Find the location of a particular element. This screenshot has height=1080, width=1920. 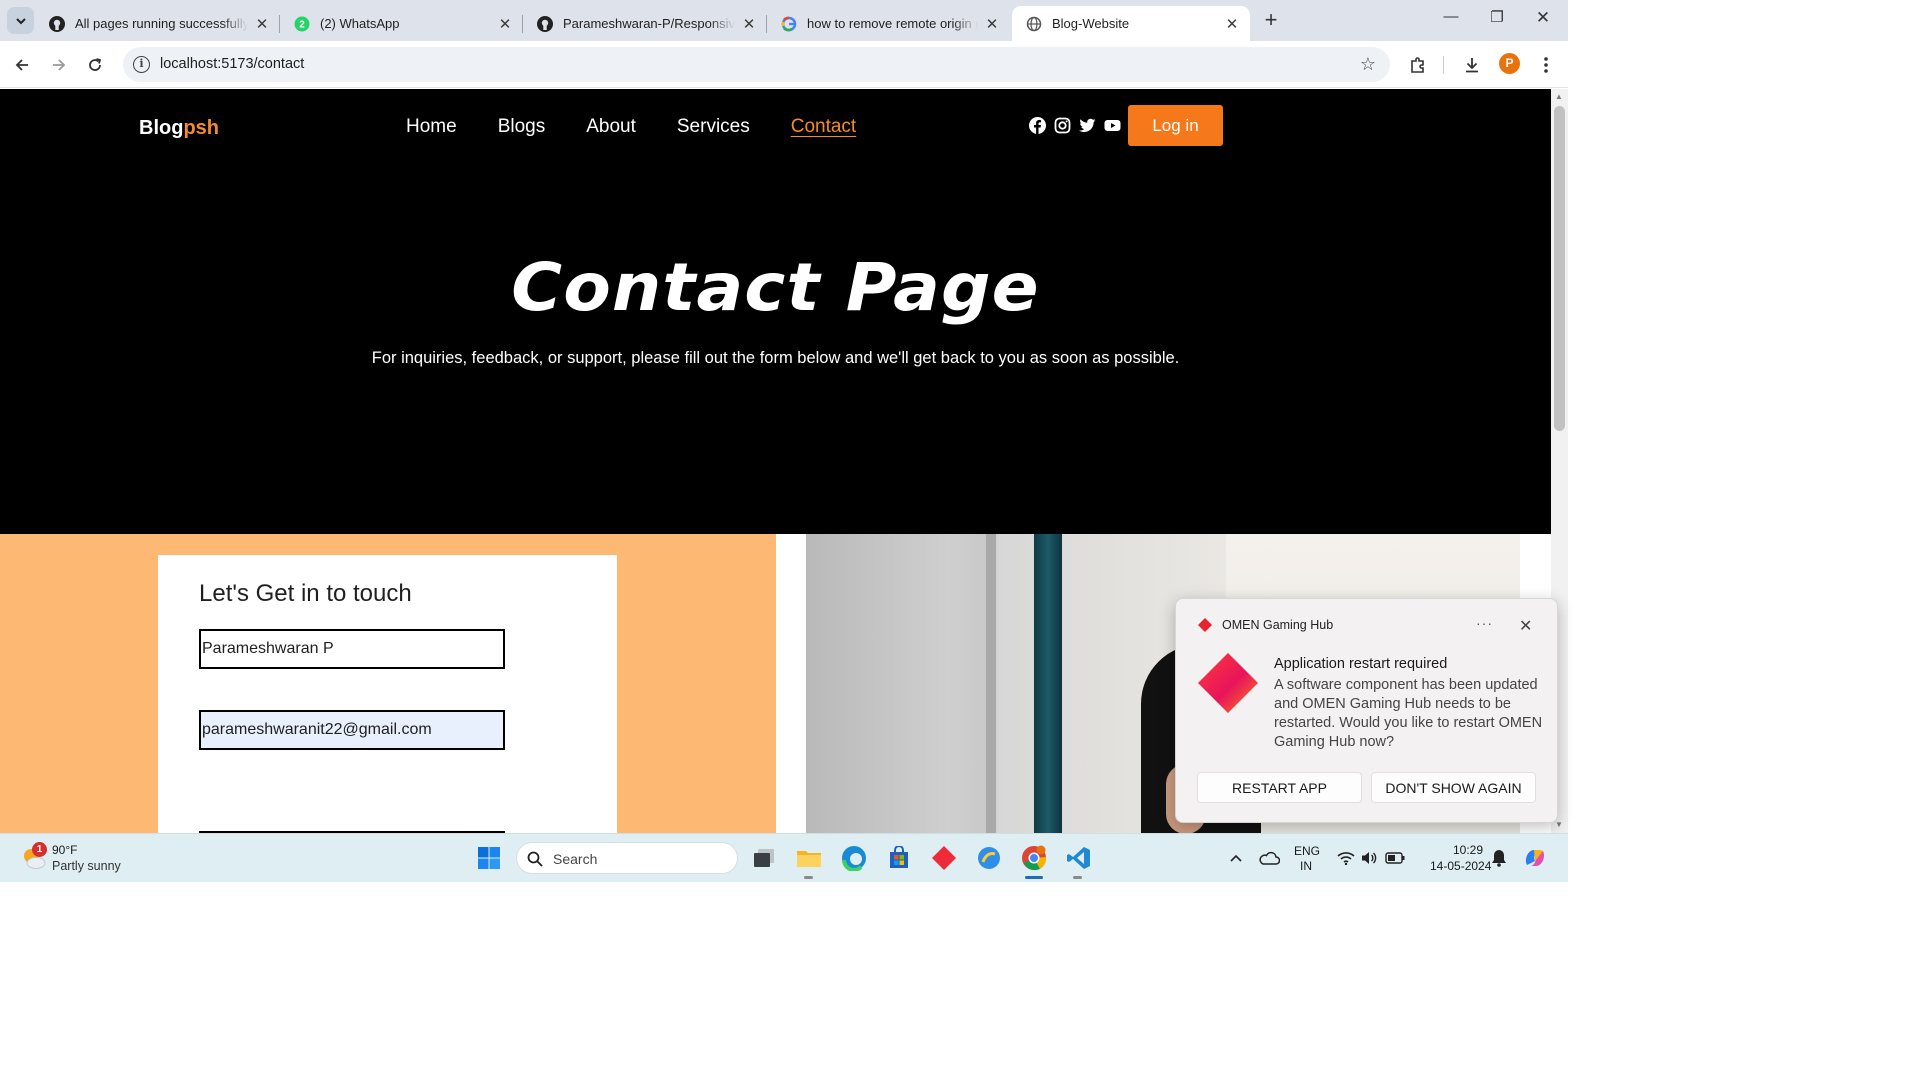

vscode-running-indicator is located at coordinates (1077, 877).